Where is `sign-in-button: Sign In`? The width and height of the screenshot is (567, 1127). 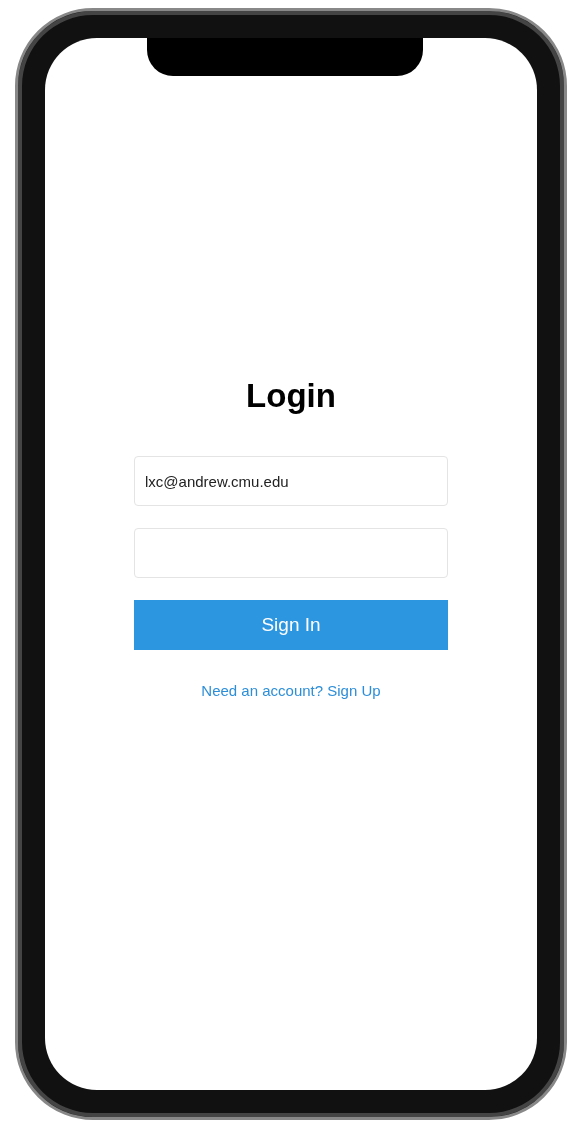
sign-in-button: Sign In is located at coordinates (291, 625).